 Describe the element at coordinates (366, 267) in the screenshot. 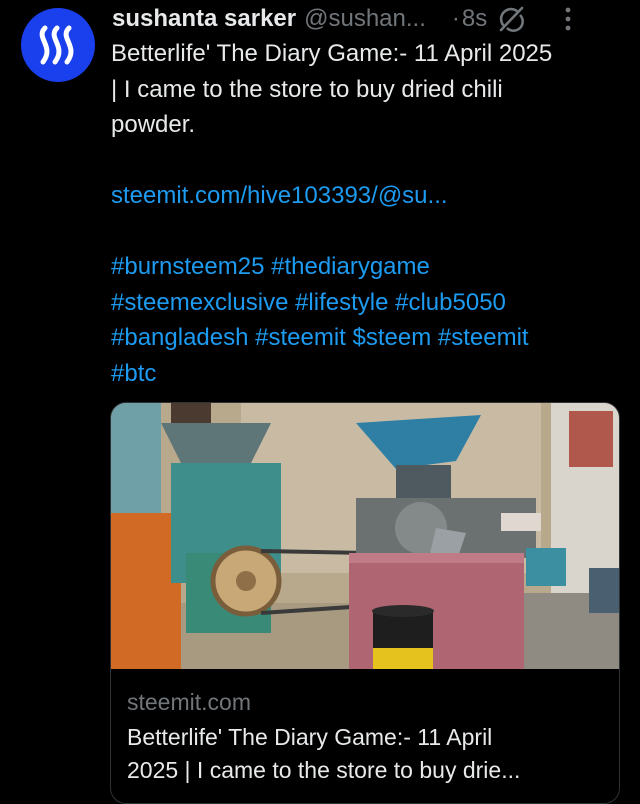

I see `hashtag-line: #burnsteem25 #thediarygame` at that location.